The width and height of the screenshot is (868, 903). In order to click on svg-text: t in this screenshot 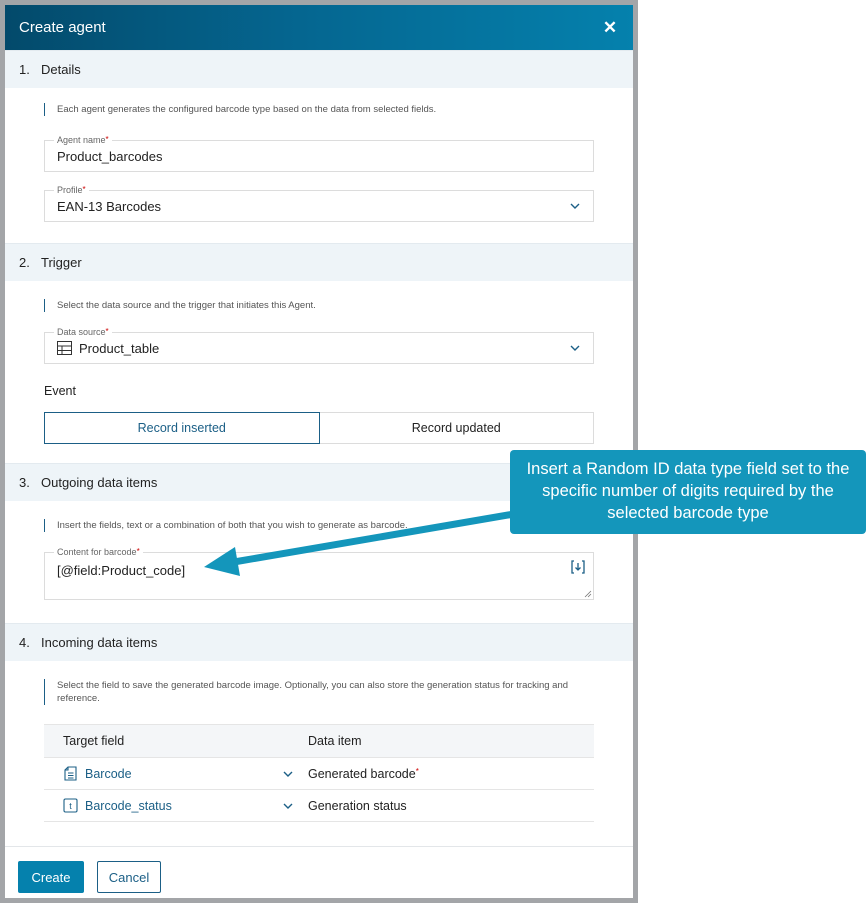, I will do `click(70, 806)`.